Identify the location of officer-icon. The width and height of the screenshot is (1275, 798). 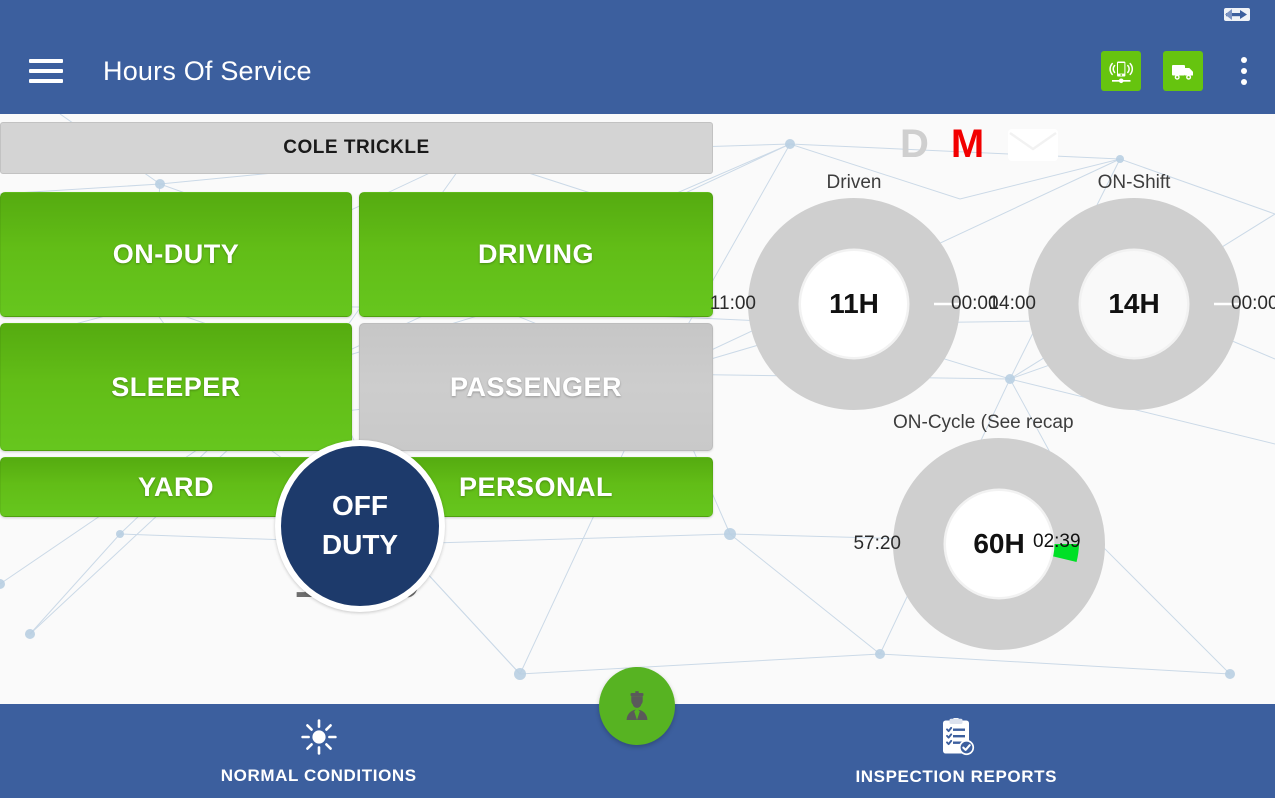
(637, 705).